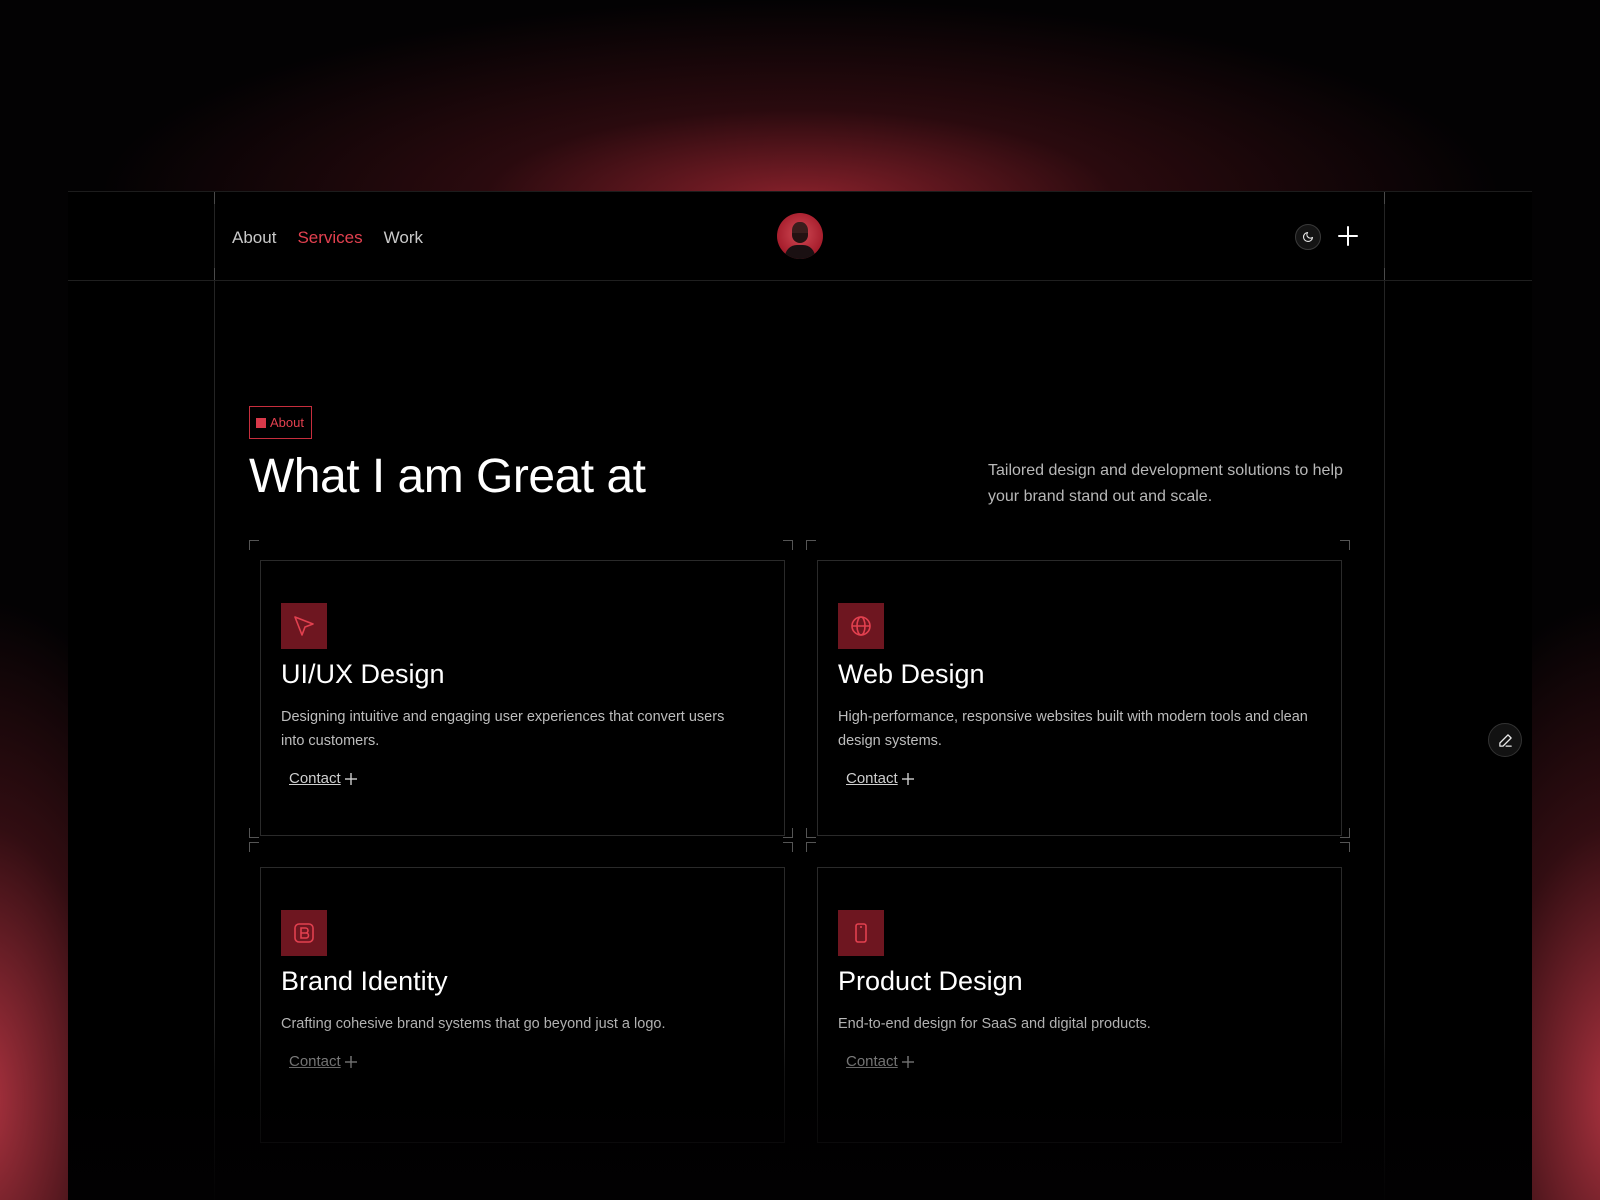 This screenshot has width=1600, height=1200. I want to click on main-nav: About Services Work, so click(327, 238).